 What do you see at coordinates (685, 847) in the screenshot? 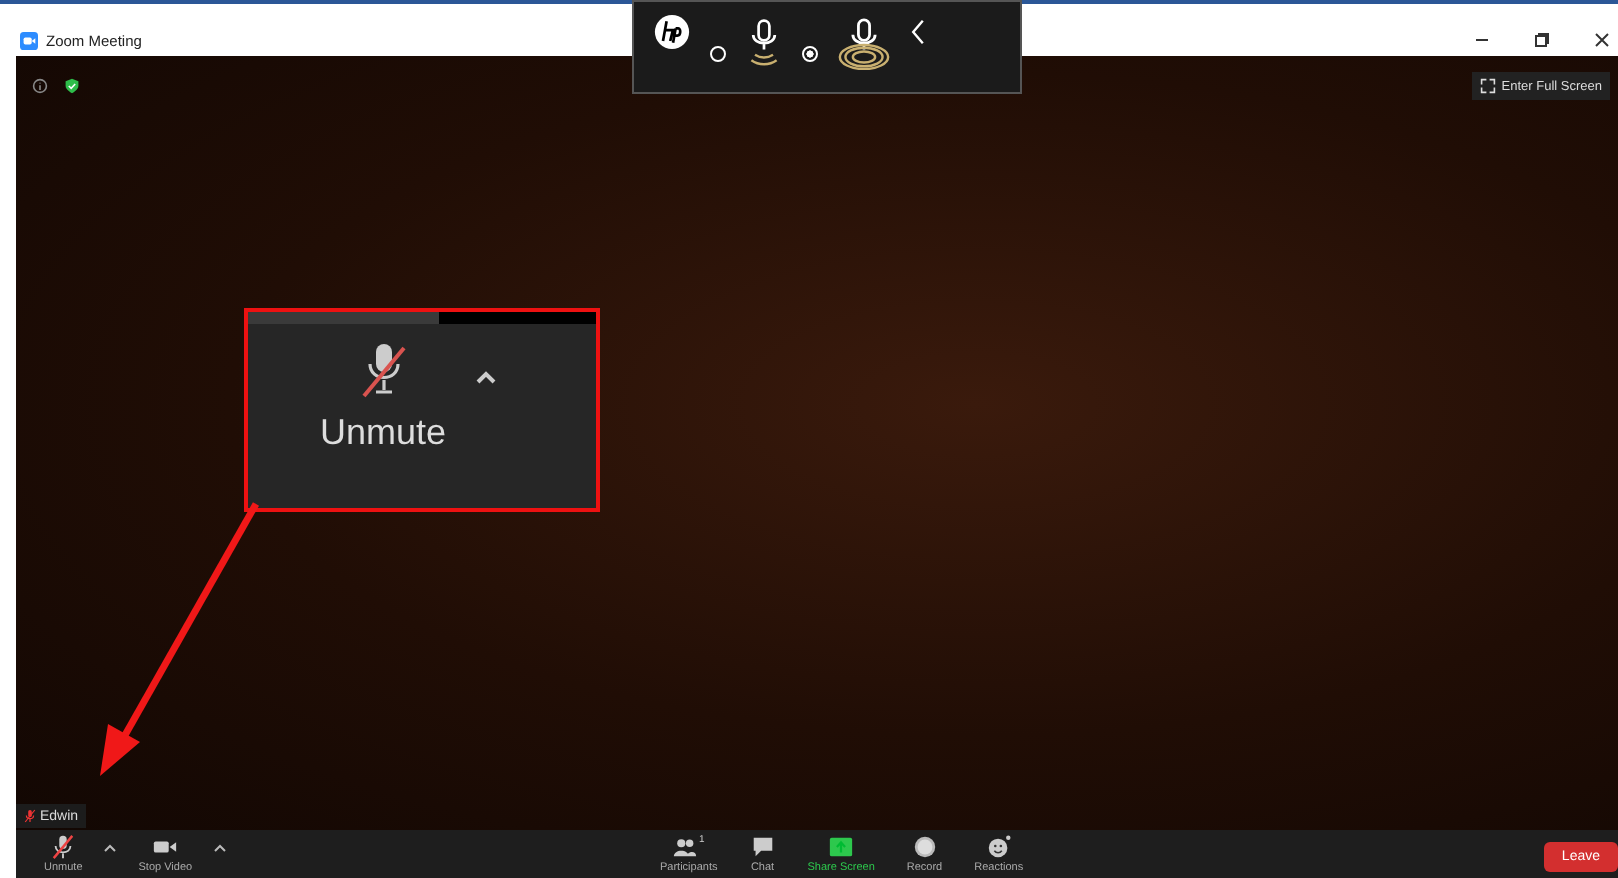
I see `people-icon` at bounding box center [685, 847].